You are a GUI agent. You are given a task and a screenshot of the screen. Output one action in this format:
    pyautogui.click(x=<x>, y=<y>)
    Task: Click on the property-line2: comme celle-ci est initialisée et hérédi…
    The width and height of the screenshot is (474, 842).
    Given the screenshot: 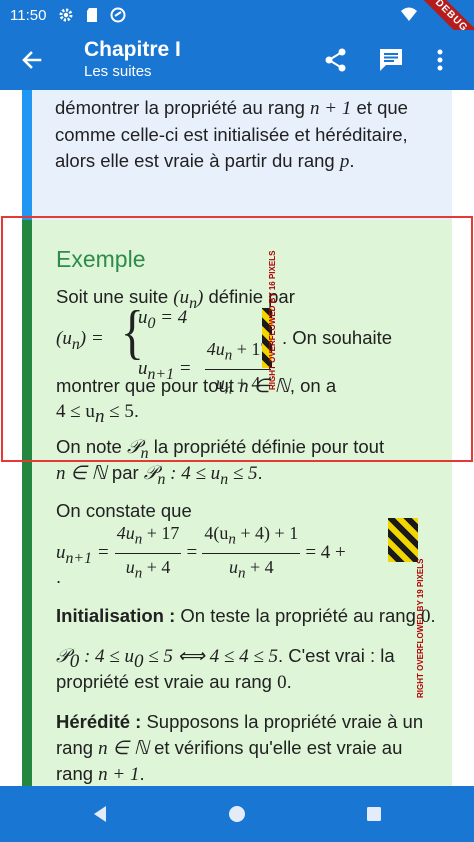 What is the action you would take?
    pyautogui.click(x=231, y=134)
    